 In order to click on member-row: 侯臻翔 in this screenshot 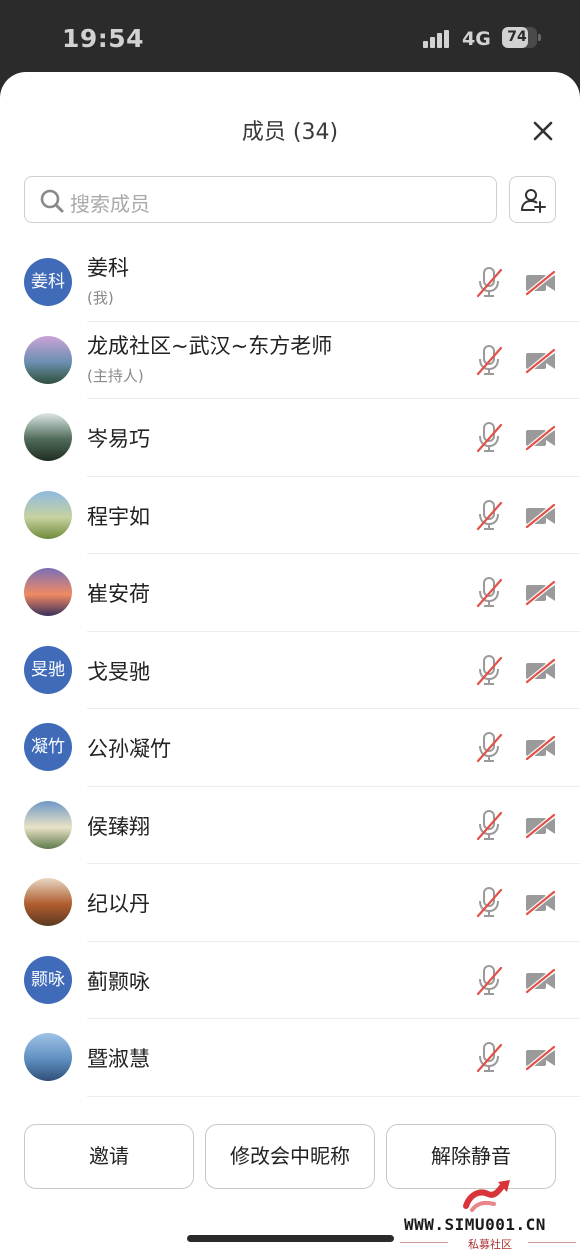, I will do `click(290, 825)`.